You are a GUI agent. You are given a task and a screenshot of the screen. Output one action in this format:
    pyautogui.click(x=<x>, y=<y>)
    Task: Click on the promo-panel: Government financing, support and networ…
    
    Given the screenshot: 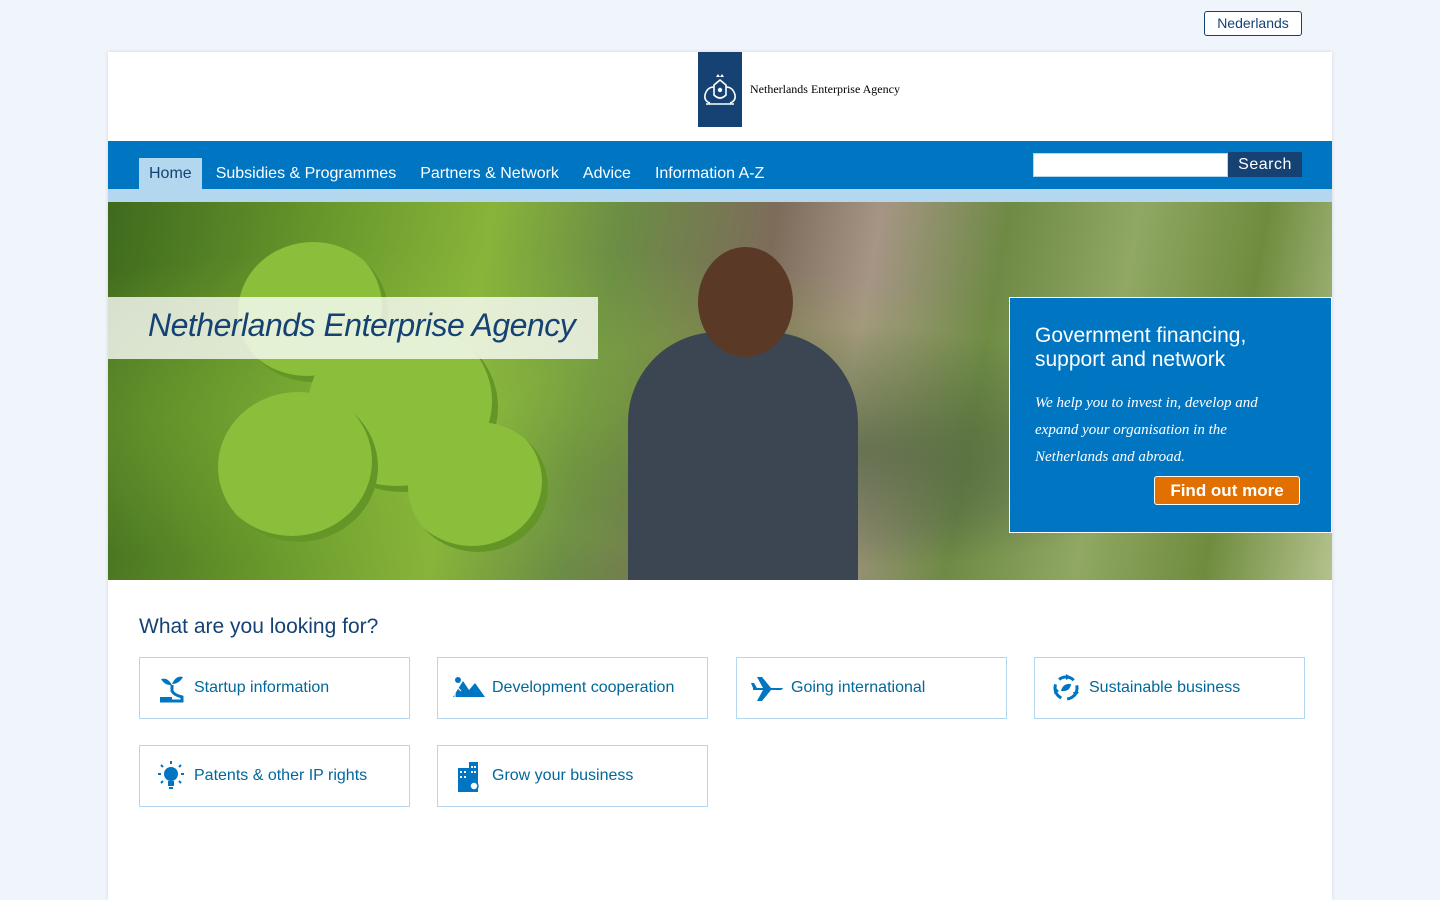 What is the action you would take?
    pyautogui.click(x=1170, y=415)
    